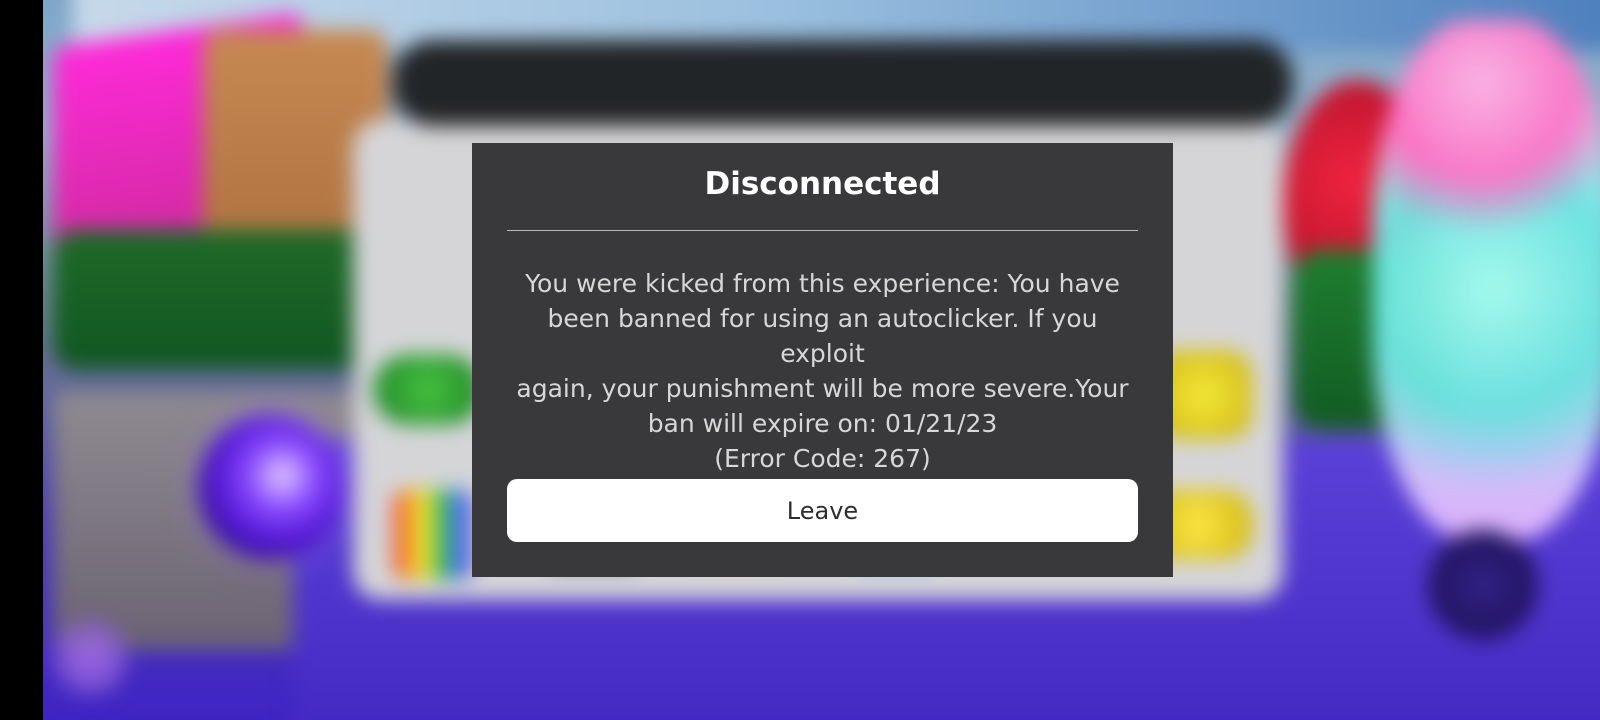  Describe the element at coordinates (21, 360) in the screenshot. I see `left-black-bar` at that location.